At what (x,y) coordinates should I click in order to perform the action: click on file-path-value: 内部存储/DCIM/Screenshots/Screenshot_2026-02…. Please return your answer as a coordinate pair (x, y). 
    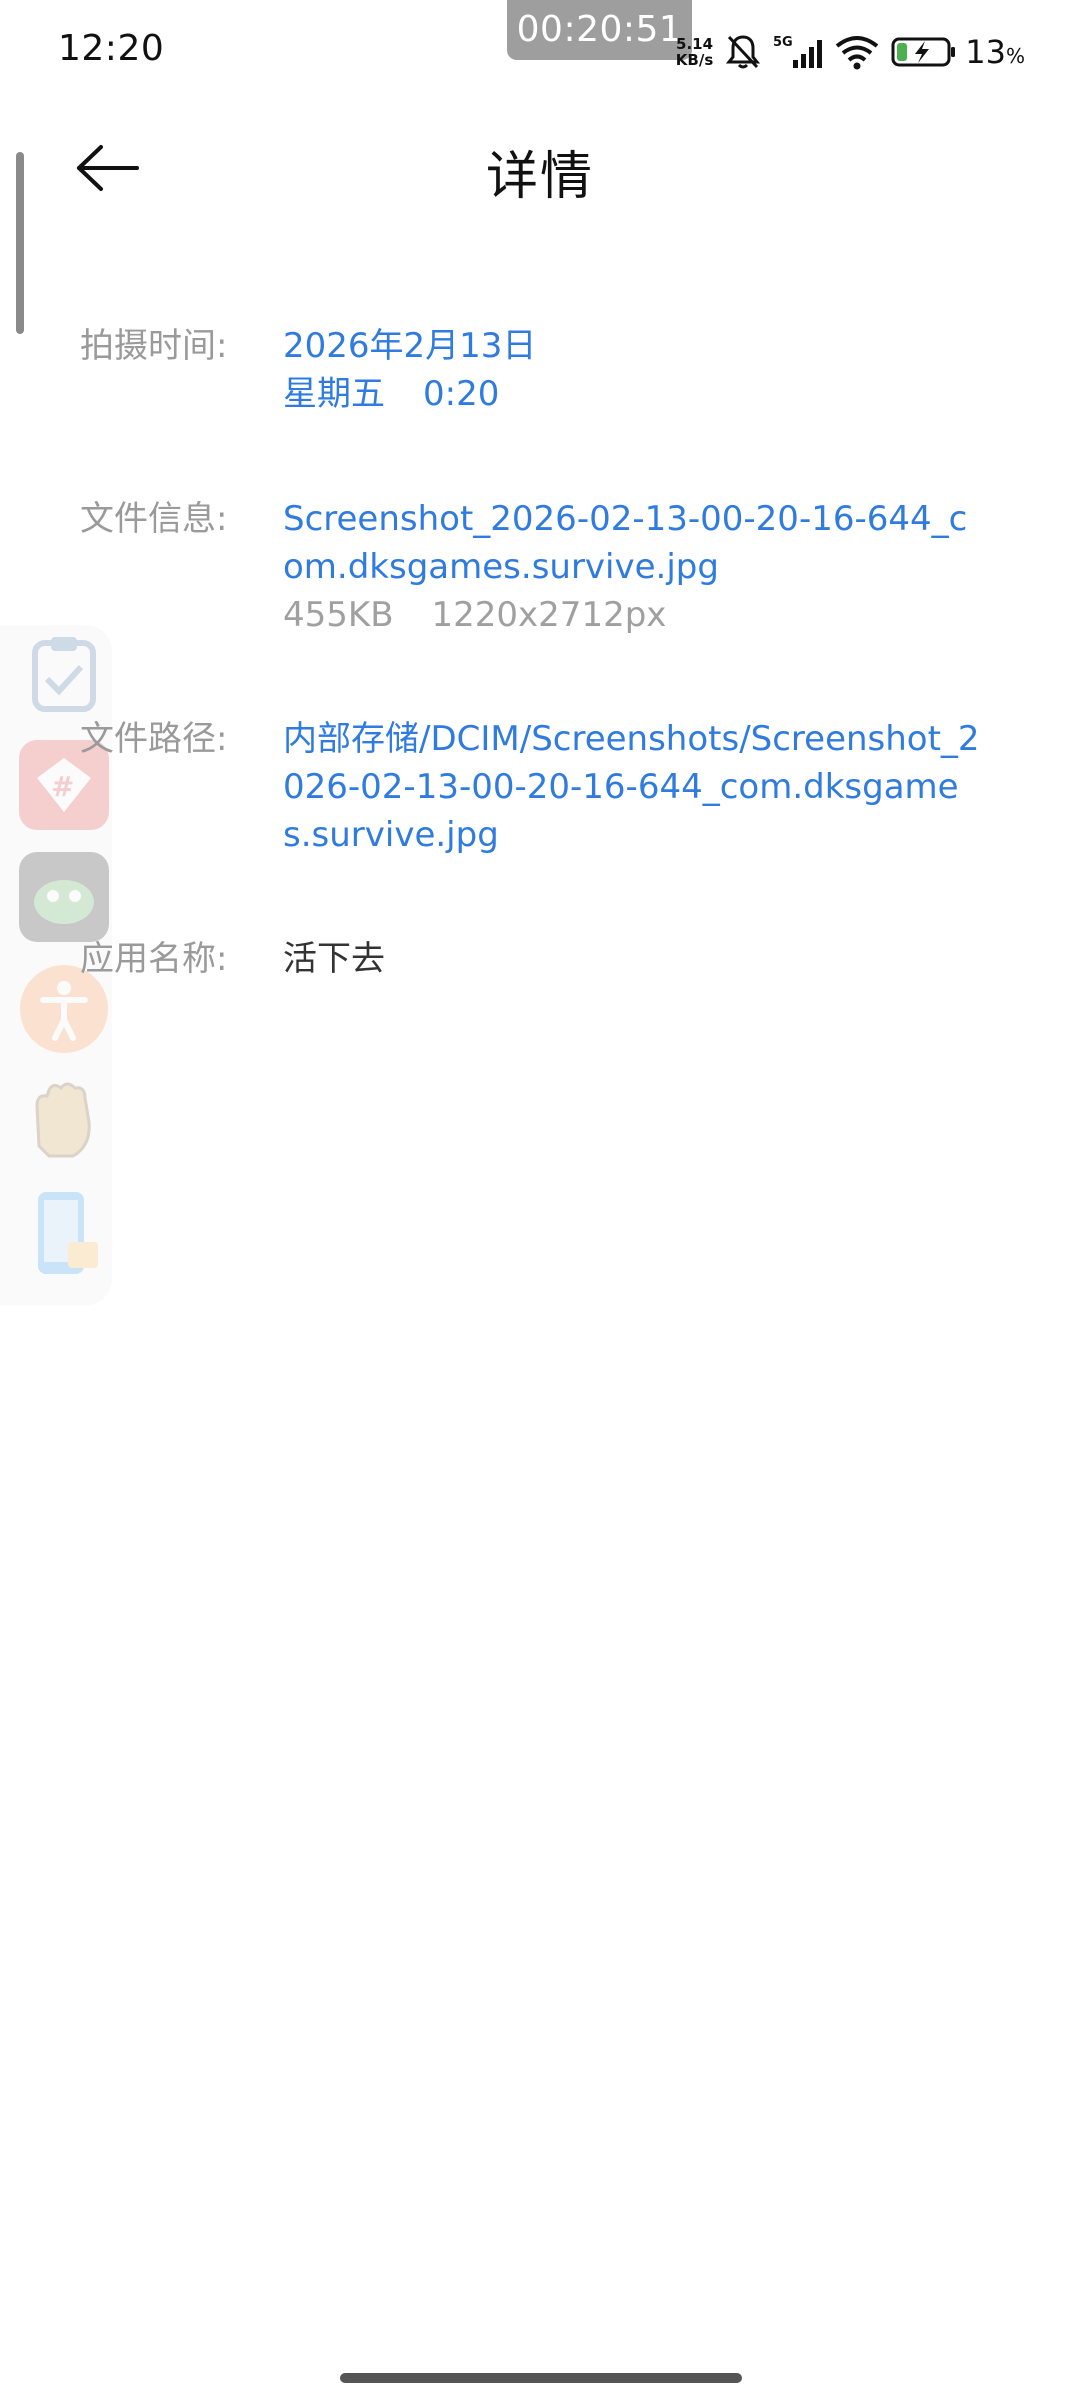
    Looking at the image, I should click on (633, 787).